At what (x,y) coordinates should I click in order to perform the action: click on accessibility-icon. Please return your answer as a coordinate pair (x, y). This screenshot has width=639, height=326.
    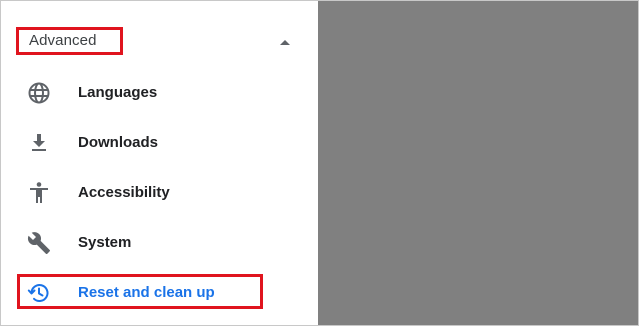
    Looking at the image, I should click on (39, 193).